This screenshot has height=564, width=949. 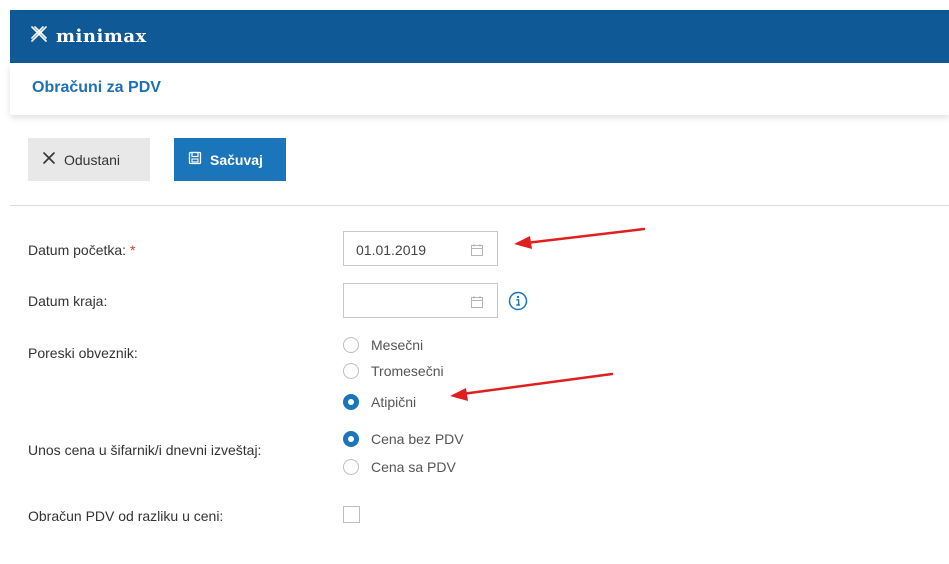 What do you see at coordinates (391, 250) in the screenshot?
I see `start-date-value: 01.01.2019` at bounding box center [391, 250].